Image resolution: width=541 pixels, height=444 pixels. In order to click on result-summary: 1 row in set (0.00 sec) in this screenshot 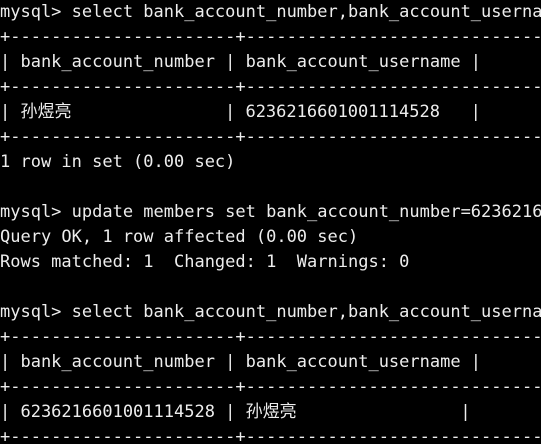, I will do `click(118, 162)`.